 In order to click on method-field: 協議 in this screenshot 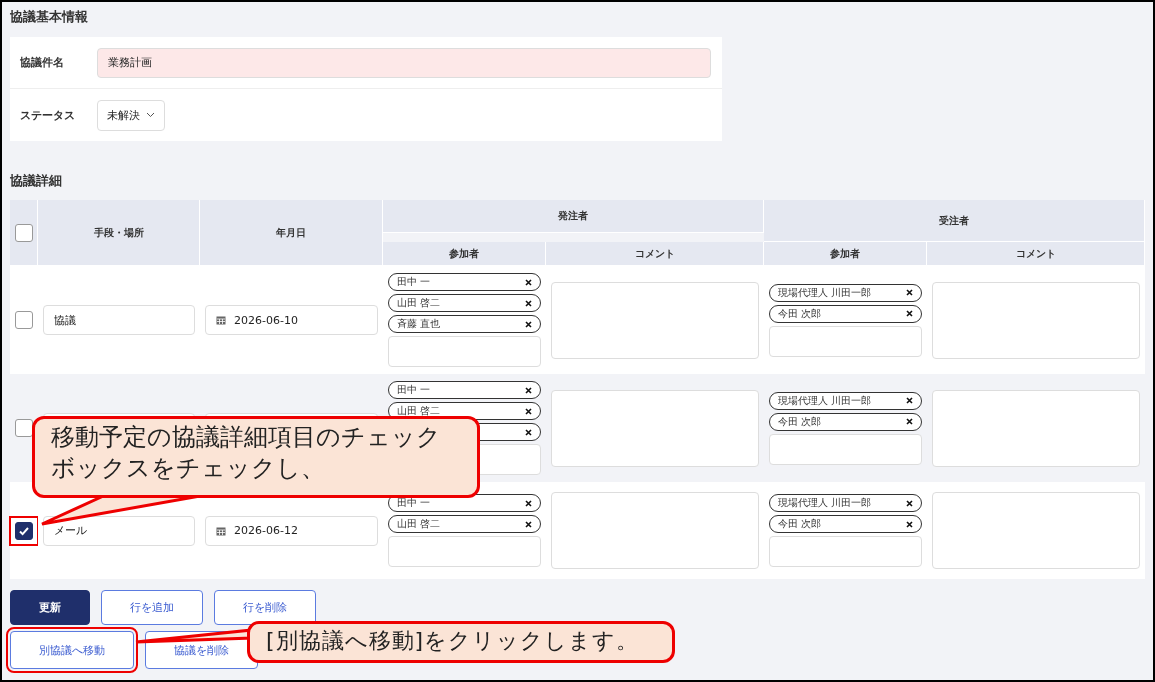, I will do `click(119, 320)`.